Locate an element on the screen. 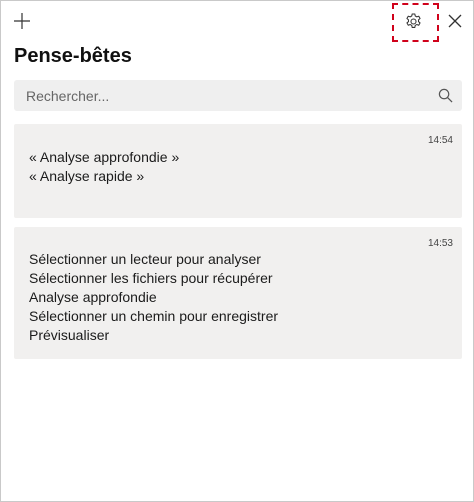  gear-icon is located at coordinates (413, 20).